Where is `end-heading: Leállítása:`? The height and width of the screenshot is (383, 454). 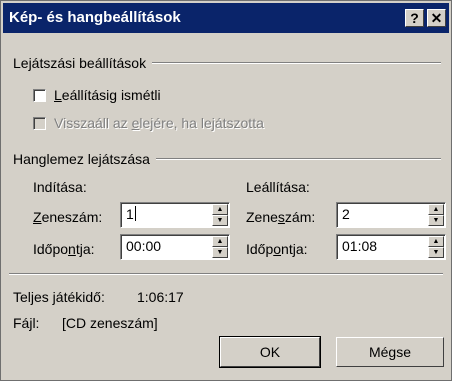 end-heading: Leállítása: is located at coordinates (278, 187).